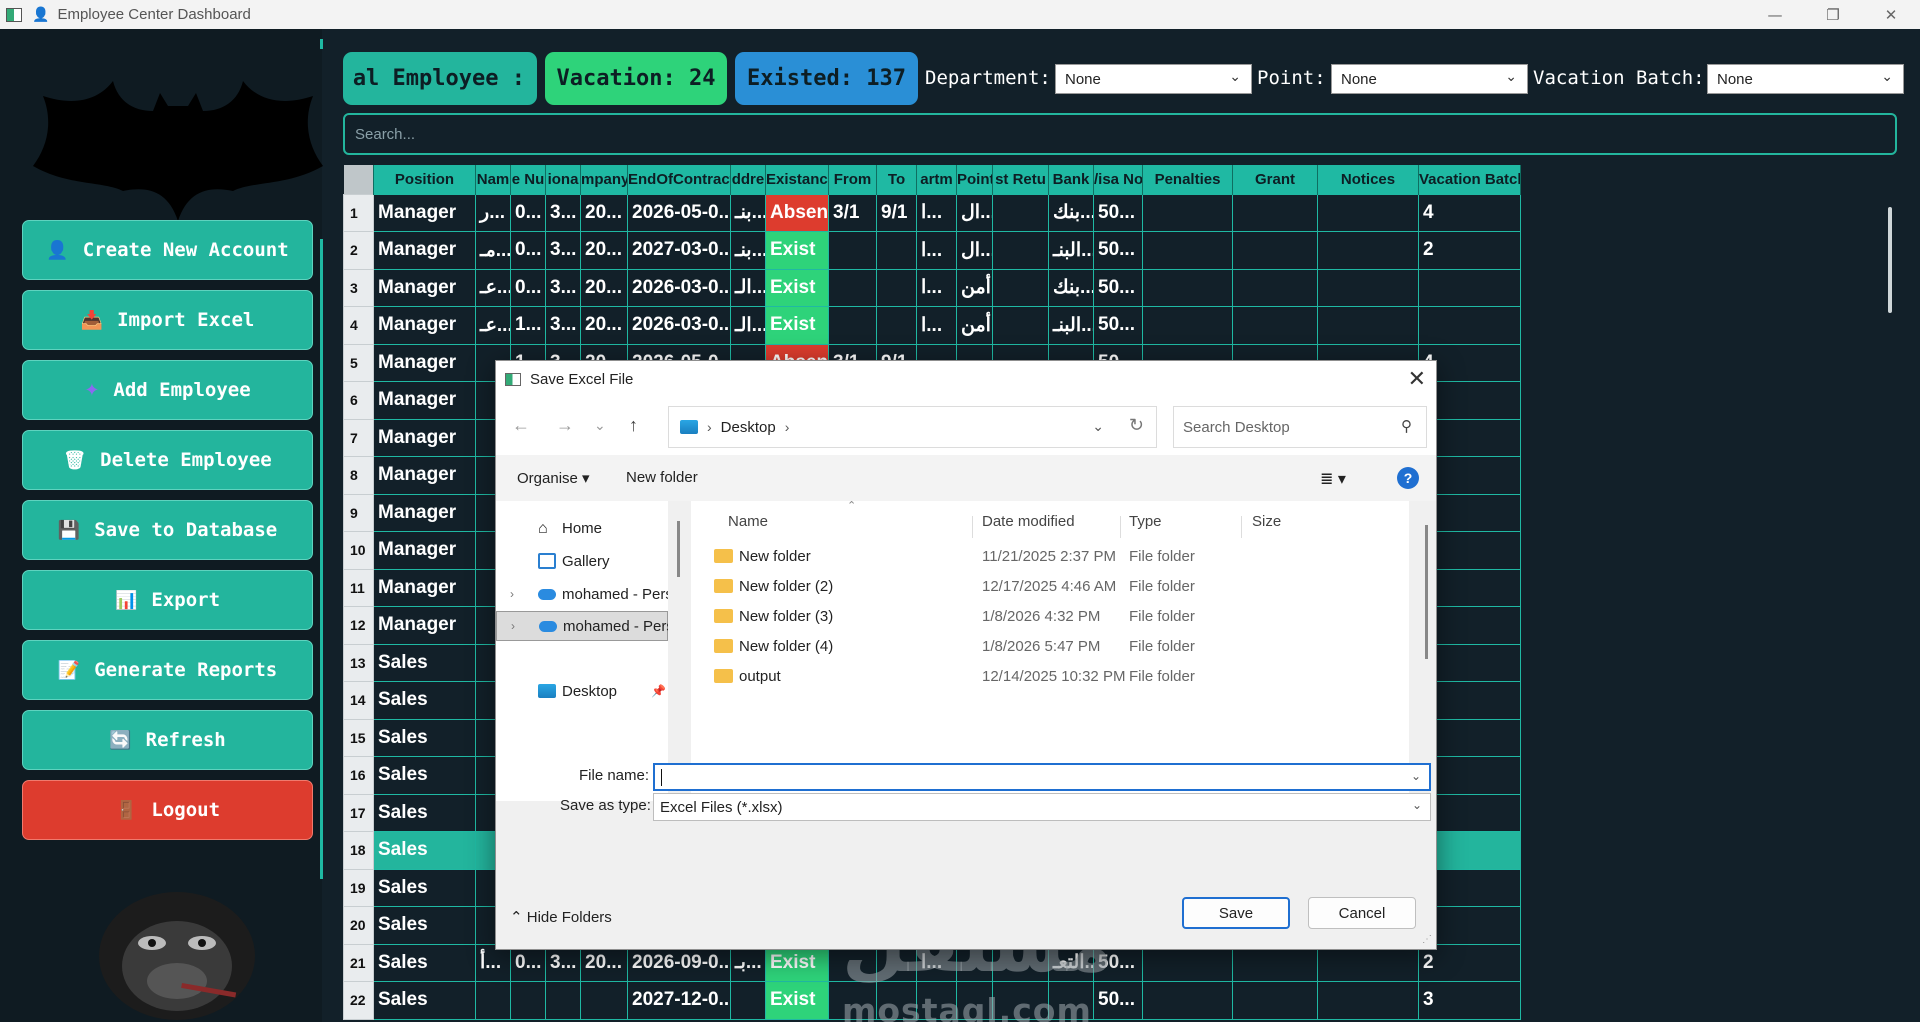 The width and height of the screenshot is (1920, 1022). I want to click on refresh-icon: ↻, so click(1136, 425).